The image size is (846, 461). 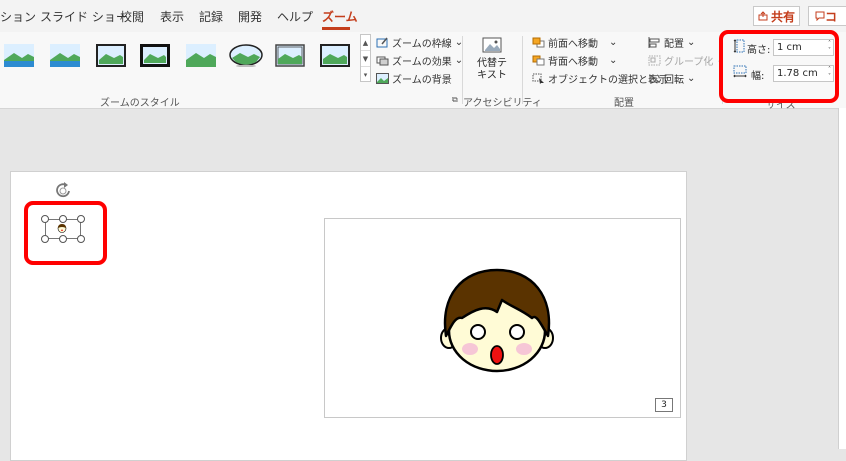 What do you see at coordinates (538, 60) in the screenshot?
I see `send-backward-icon` at bounding box center [538, 60].